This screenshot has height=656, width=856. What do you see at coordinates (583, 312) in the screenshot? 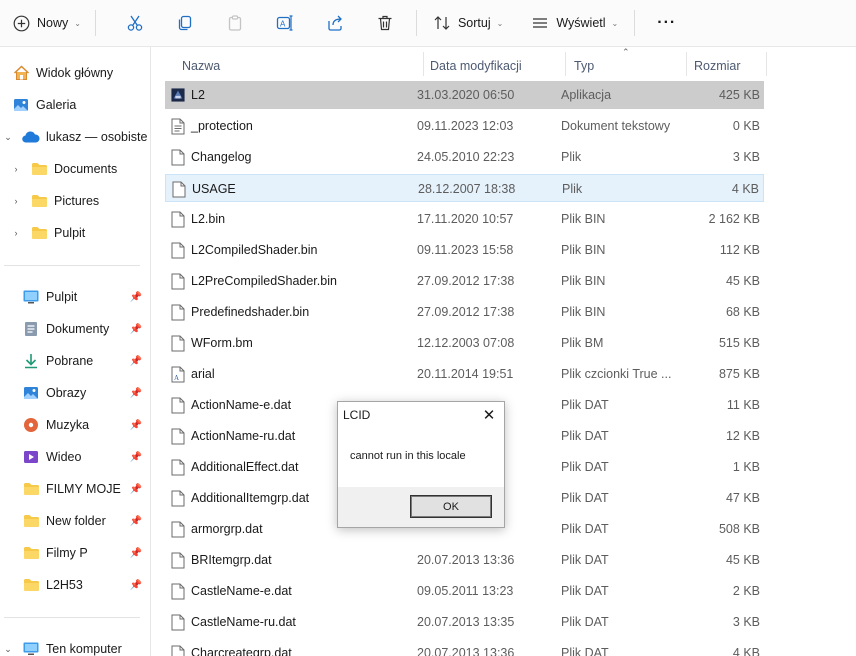
I see `file-type: Plik BIN` at bounding box center [583, 312].